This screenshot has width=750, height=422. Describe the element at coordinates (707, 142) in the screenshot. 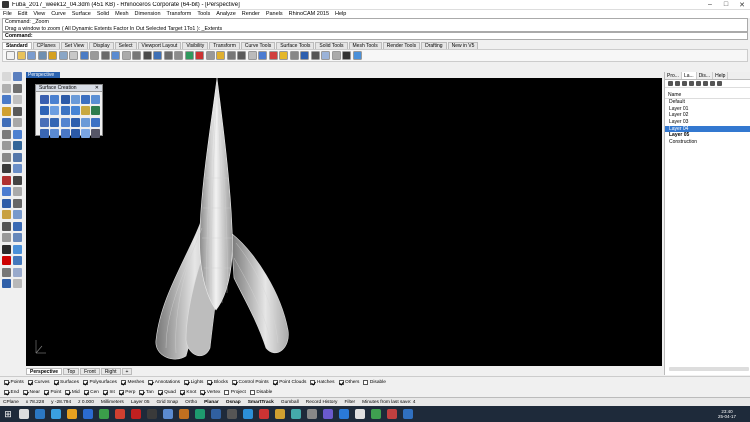

I see `layer-row: Construction` at that location.